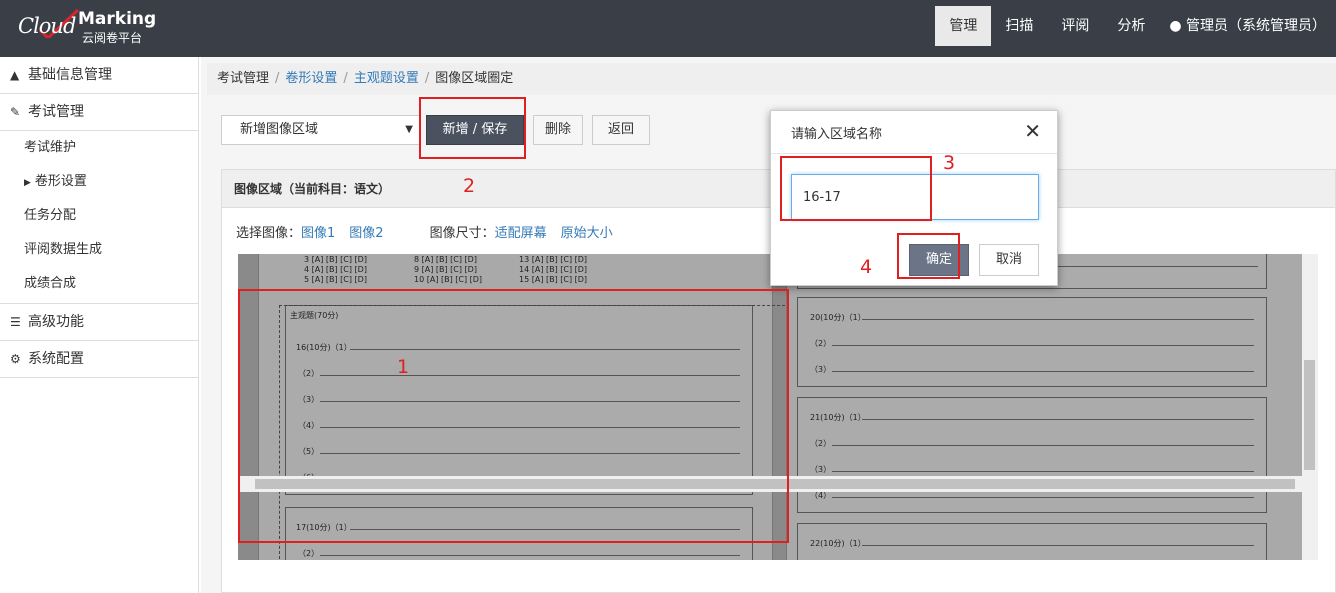 The width and height of the screenshot is (1336, 593). Describe the element at coordinates (838, 543) in the screenshot. I see `q22-label: 22(10分)（1）` at that location.